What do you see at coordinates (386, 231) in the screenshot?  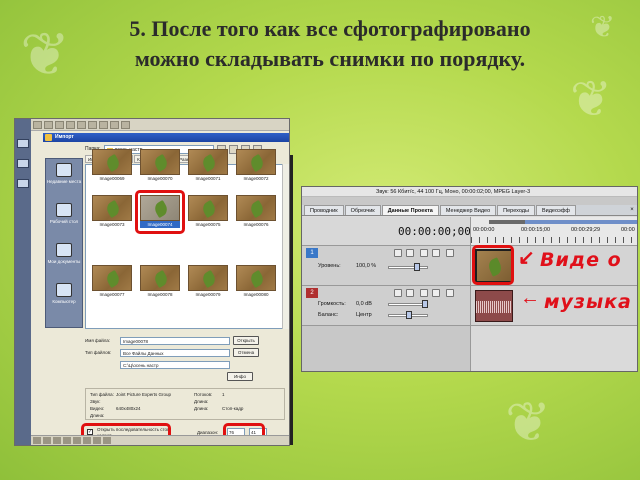 I see `timecode-header: 00:00:00;00` at bounding box center [386, 231].